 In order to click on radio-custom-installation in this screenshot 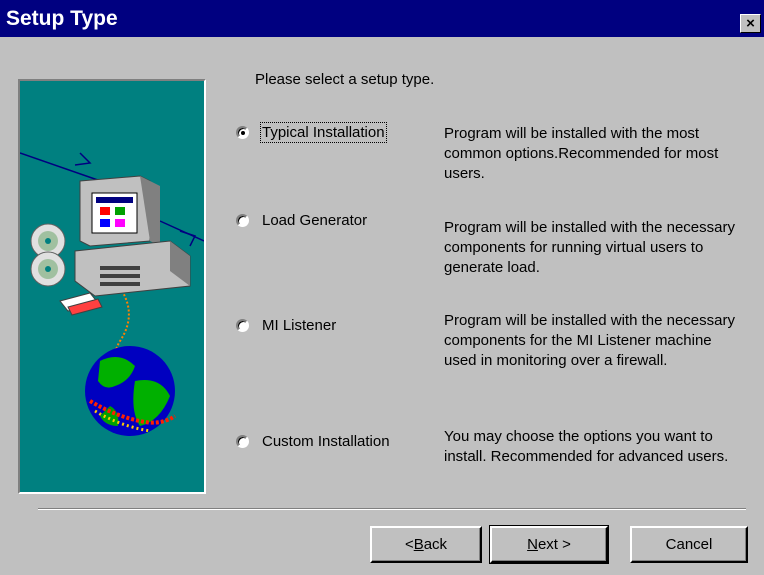, I will do `click(242, 441)`.